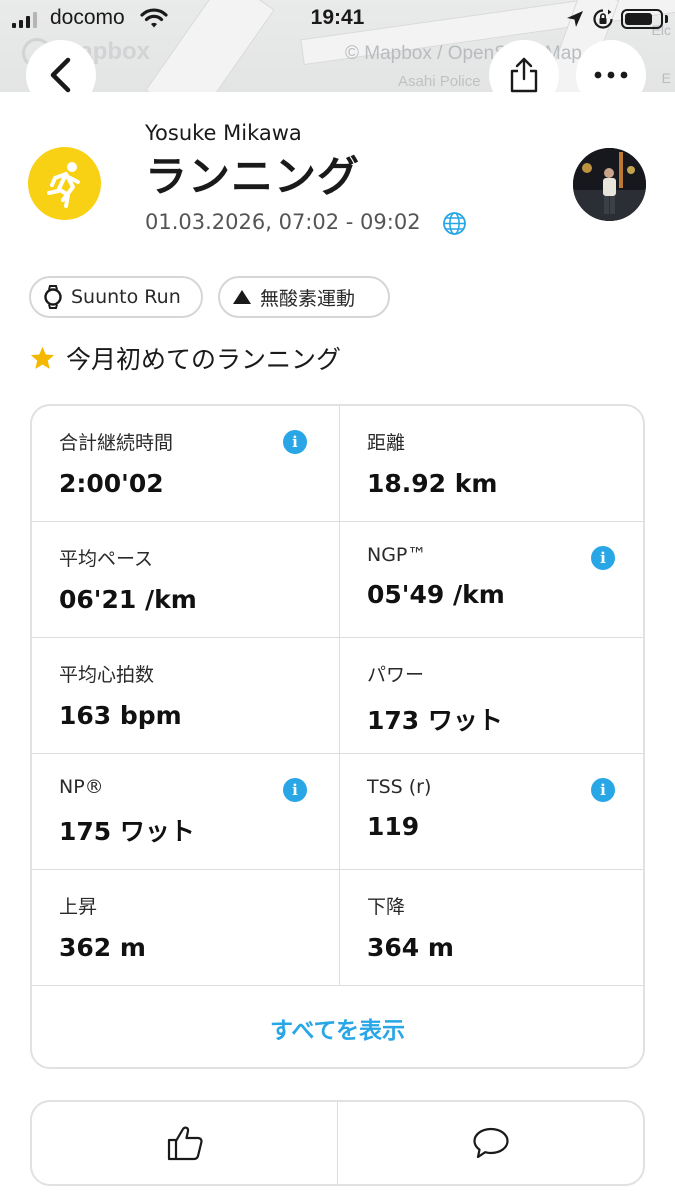 The width and height of the screenshot is (675, 1200). I want to click on rotation-lock-icon, so click(603, 19).